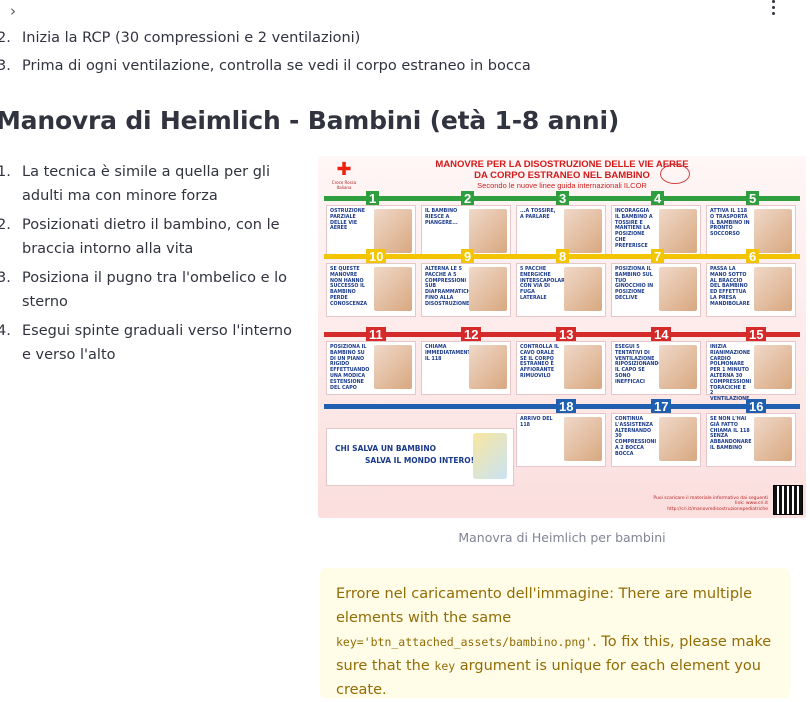 This screenshot has width=810, height=702. I want to click on step-text: Ostruzione parziale delle vie aeree, so click(348, 220).